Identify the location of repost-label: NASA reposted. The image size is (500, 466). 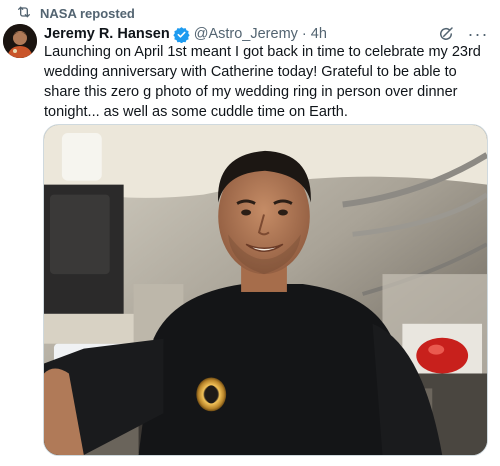
(87, 13).